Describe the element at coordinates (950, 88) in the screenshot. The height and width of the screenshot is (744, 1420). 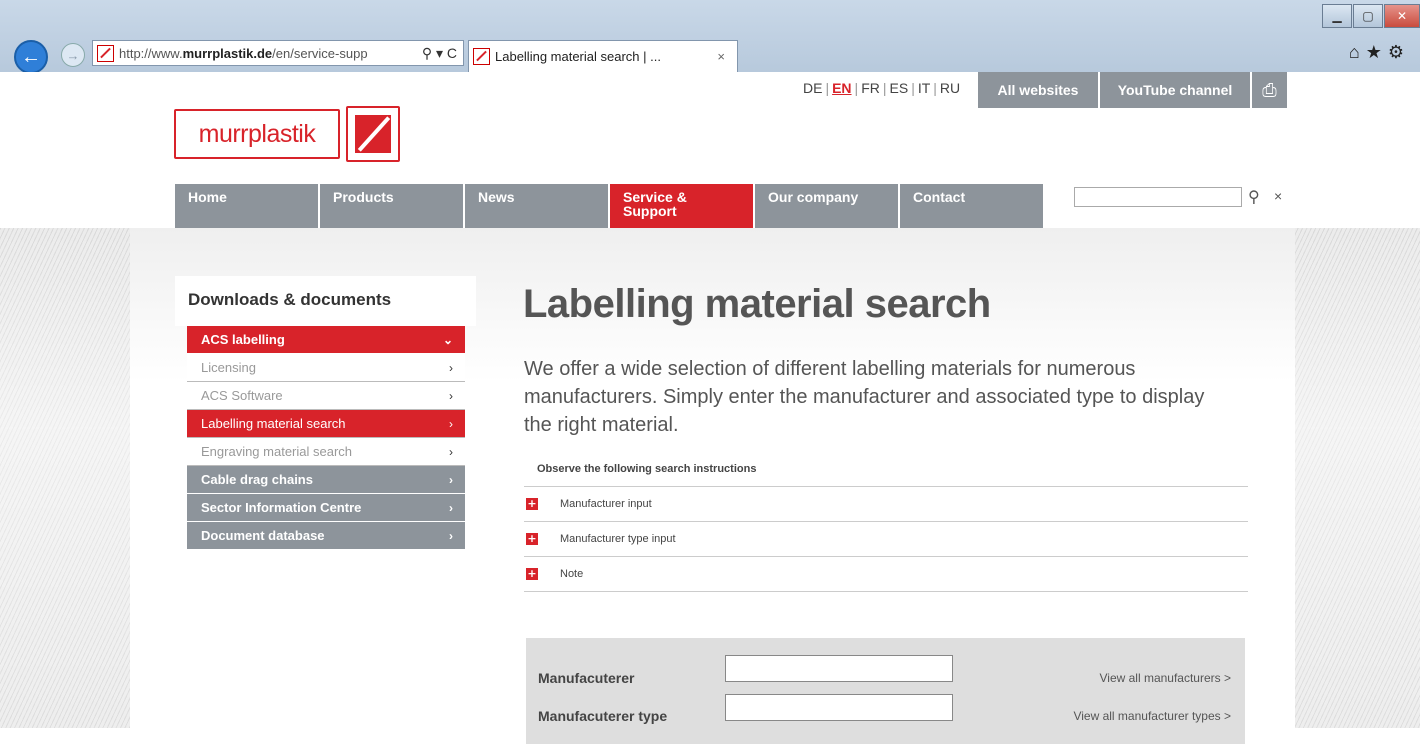
I see `lang-ru: RU` at that location.